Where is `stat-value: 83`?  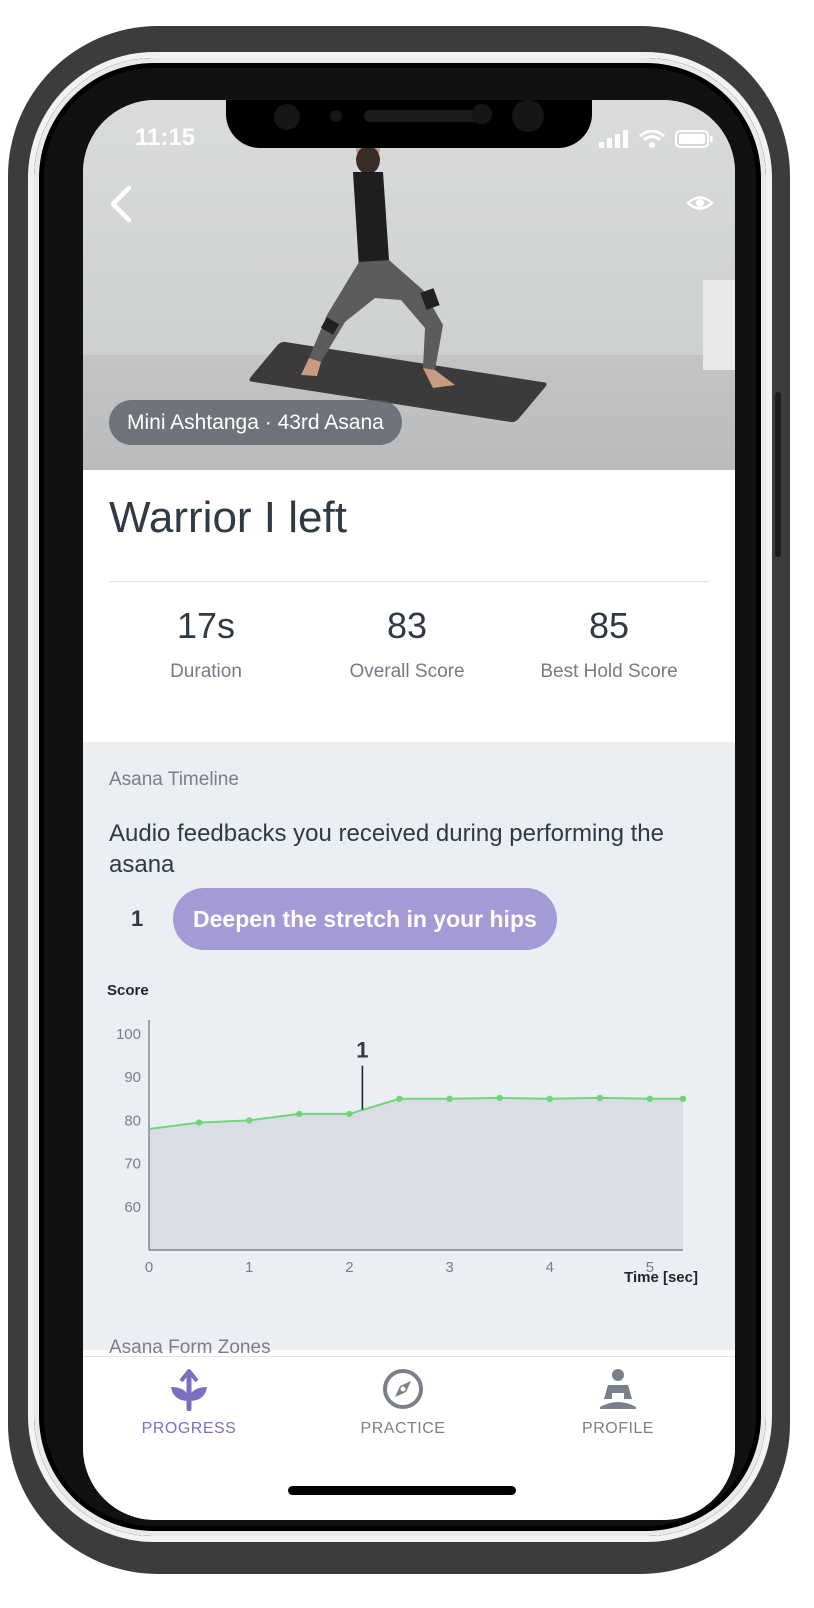
stat-value: 83 is located at coordinates (407, 625).